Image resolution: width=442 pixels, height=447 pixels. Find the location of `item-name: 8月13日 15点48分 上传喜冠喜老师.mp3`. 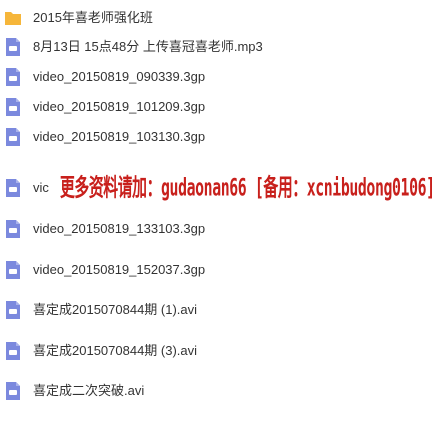

item-name: 8月13日 15点48分 上传喜冠喜老师.mp3 is located at coordinates (148, 46).